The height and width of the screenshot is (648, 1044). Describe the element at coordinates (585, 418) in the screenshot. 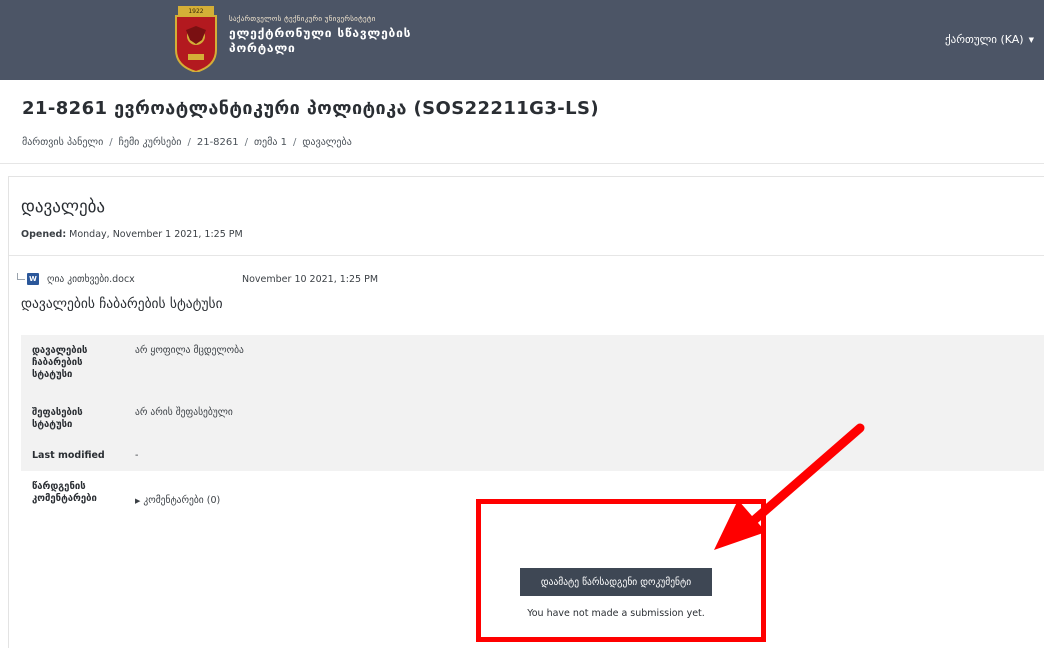

I see `row-value: არ არის შეფასებული` at that location.